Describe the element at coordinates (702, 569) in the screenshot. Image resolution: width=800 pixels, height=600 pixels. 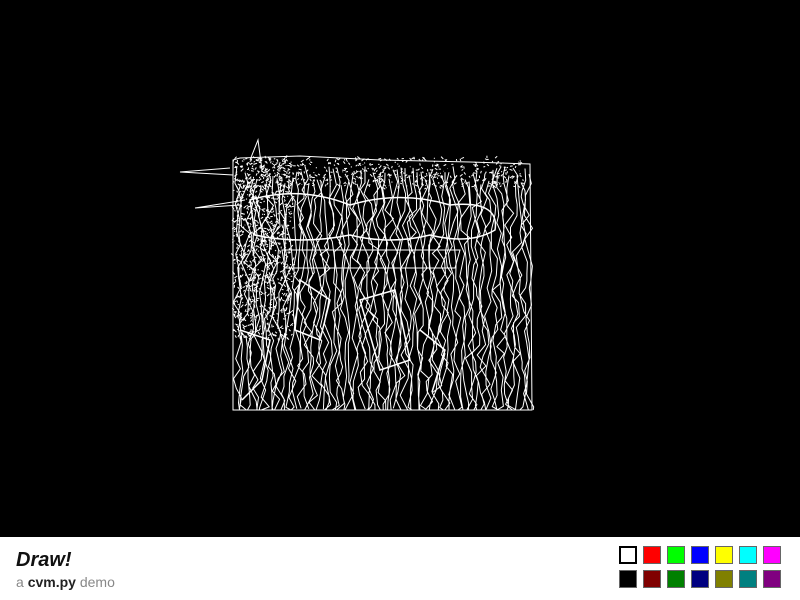
I see `color-palette` at that location.